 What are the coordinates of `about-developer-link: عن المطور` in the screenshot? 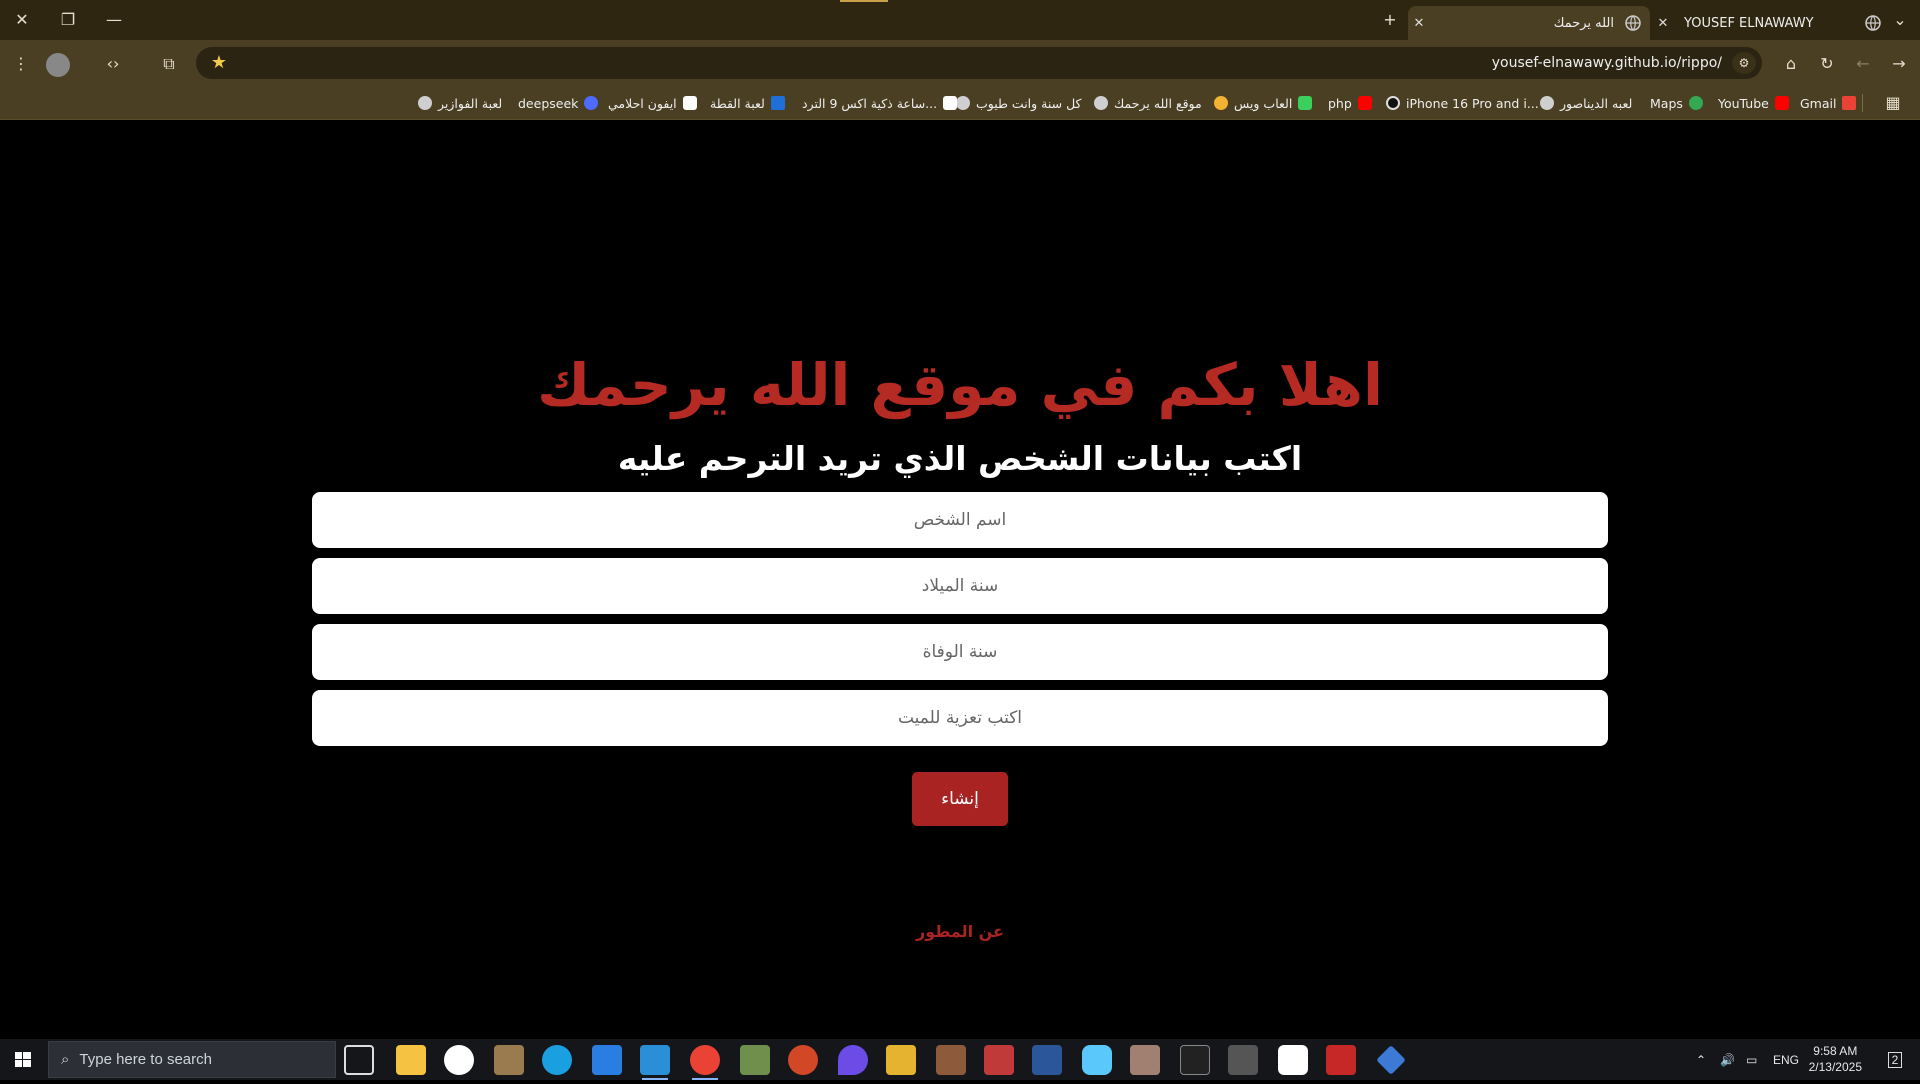 It's located at (960, 931).